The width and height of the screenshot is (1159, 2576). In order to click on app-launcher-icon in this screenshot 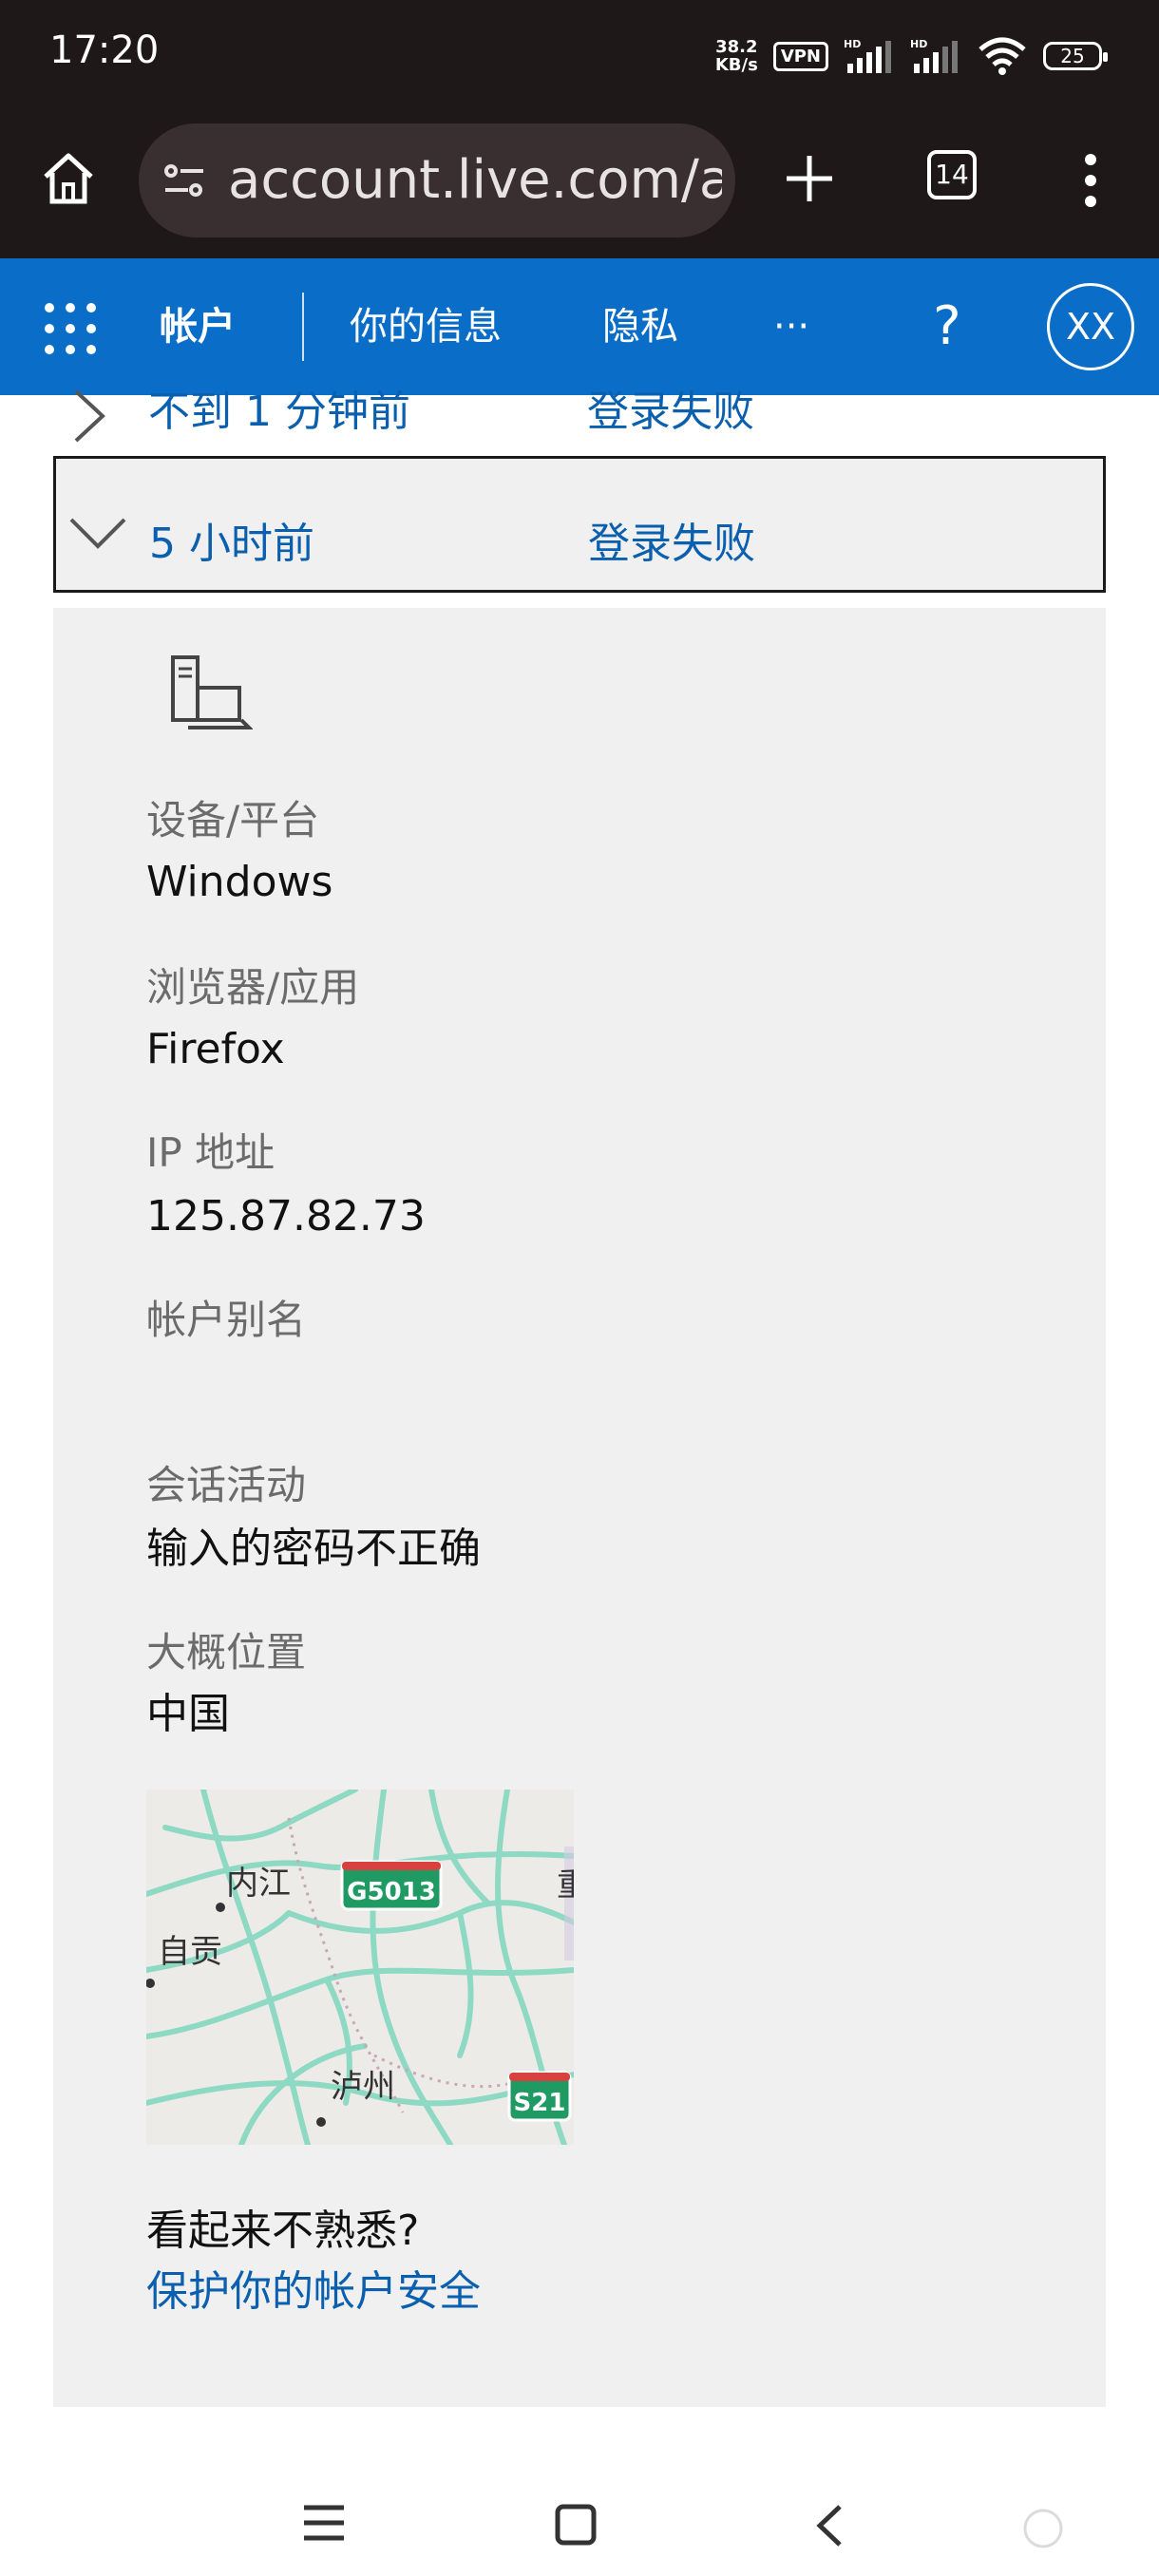, I will do `click(70, 328)`.